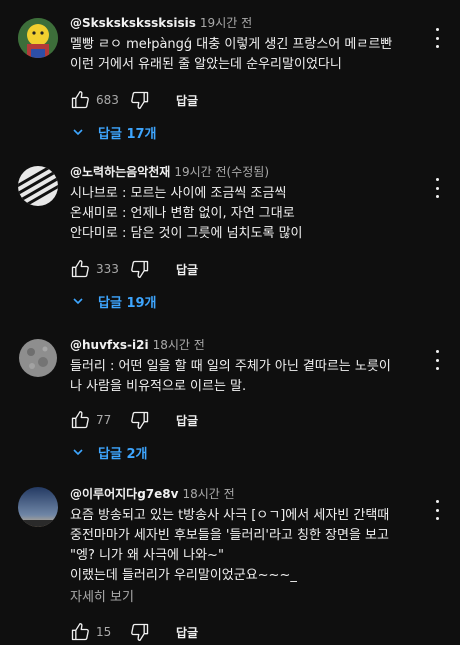 This screenshot has width=460, height=645. Describe the element at coordinates (104, 420) in the screenshot. I see `like-count: 77` at that location.